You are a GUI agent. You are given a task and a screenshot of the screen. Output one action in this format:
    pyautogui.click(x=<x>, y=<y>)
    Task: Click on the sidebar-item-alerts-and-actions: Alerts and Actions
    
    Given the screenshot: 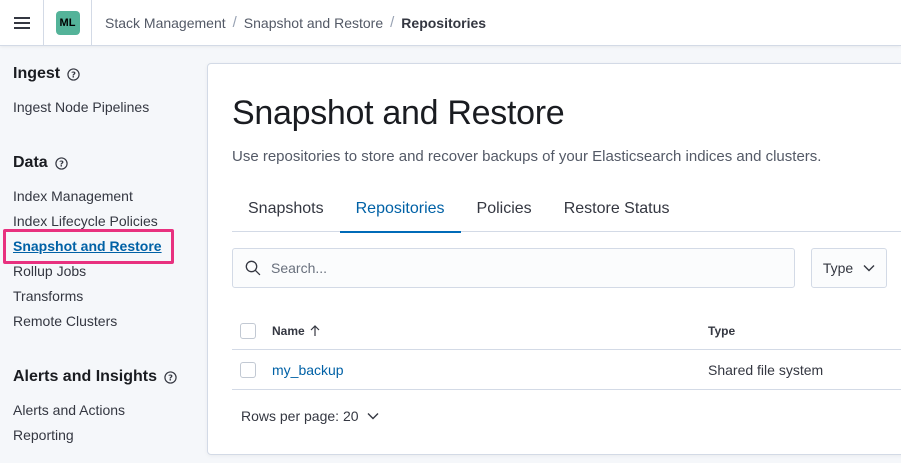 What is the action you would take?
    pyautogui.click(x=69, y=410)
    